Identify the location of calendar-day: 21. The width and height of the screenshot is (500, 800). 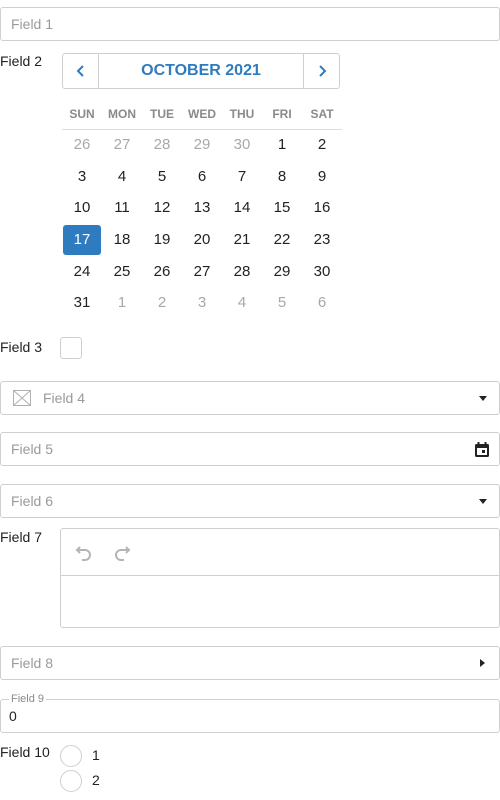
(242, 240).